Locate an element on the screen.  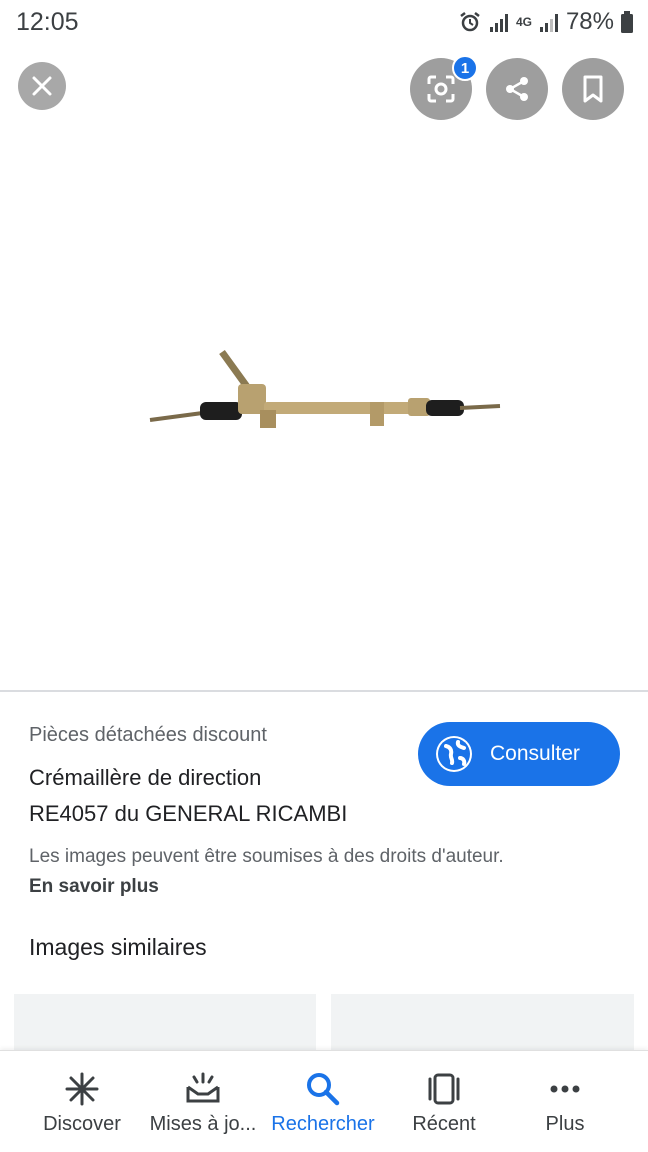
battery-percent: 78% is located at coordinates (589, 21).